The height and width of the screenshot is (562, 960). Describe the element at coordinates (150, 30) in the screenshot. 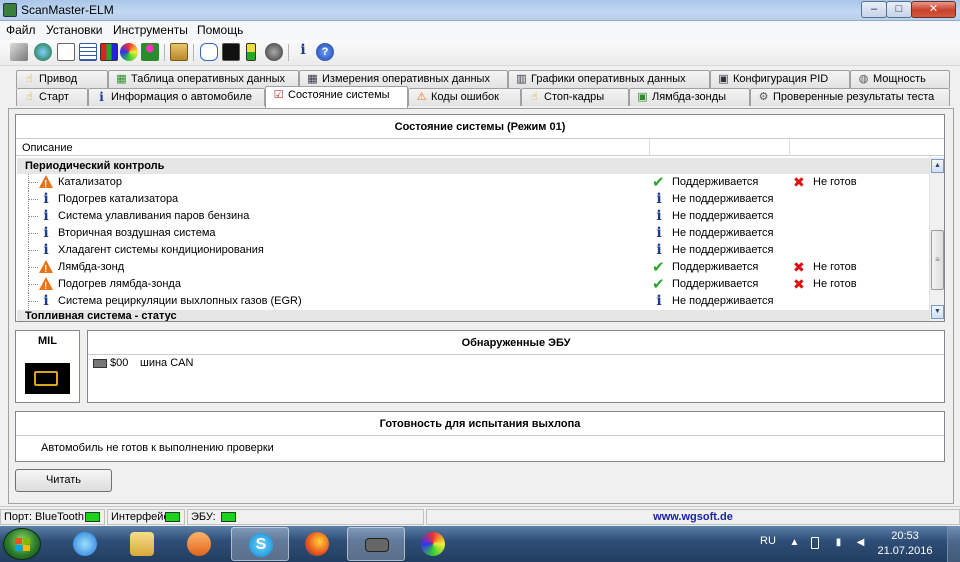

I see `menu-tools: Инструменты` at that location.